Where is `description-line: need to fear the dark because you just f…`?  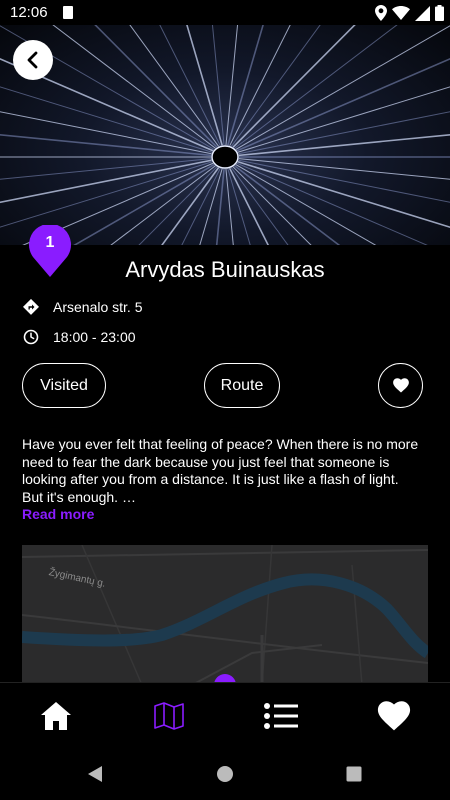
description-line: need to fear the dark because you just f… is located at coordinates (206, 461).